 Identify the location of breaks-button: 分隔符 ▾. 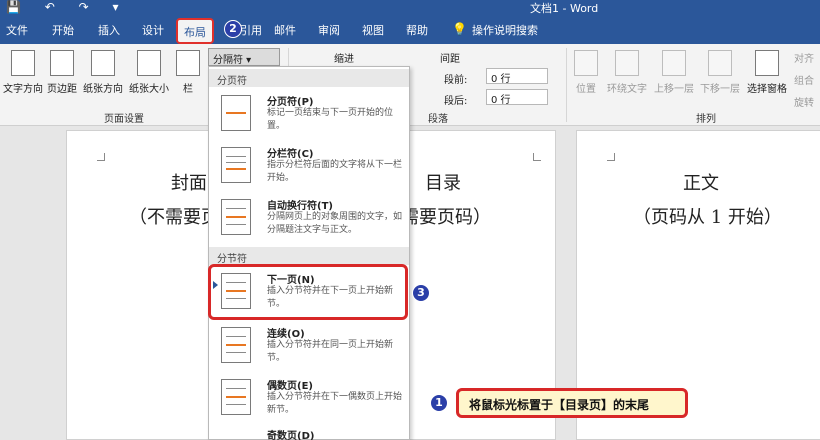
(244, 57).